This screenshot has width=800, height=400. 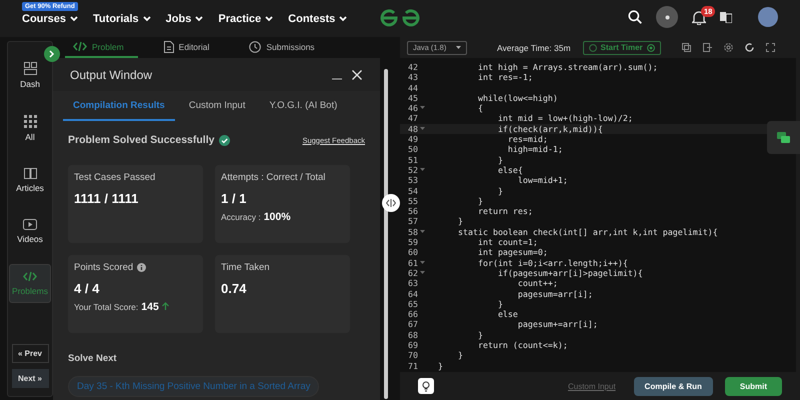 I want to click on output-tab: Y.O.G.I. (AI Bot), so click(x=303, y=106).